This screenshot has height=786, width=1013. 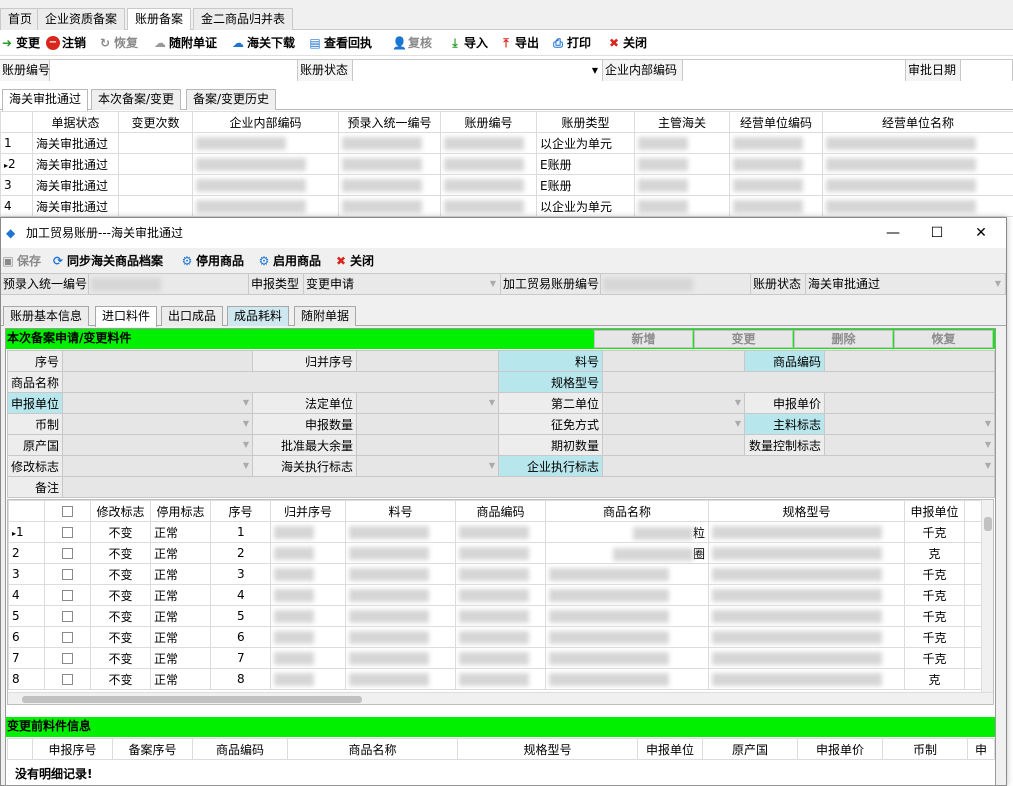 What do you see at coordinates (120, 511) in the screenshot?
I see `col-header: 修改标志` at bounding box center [120, 511].